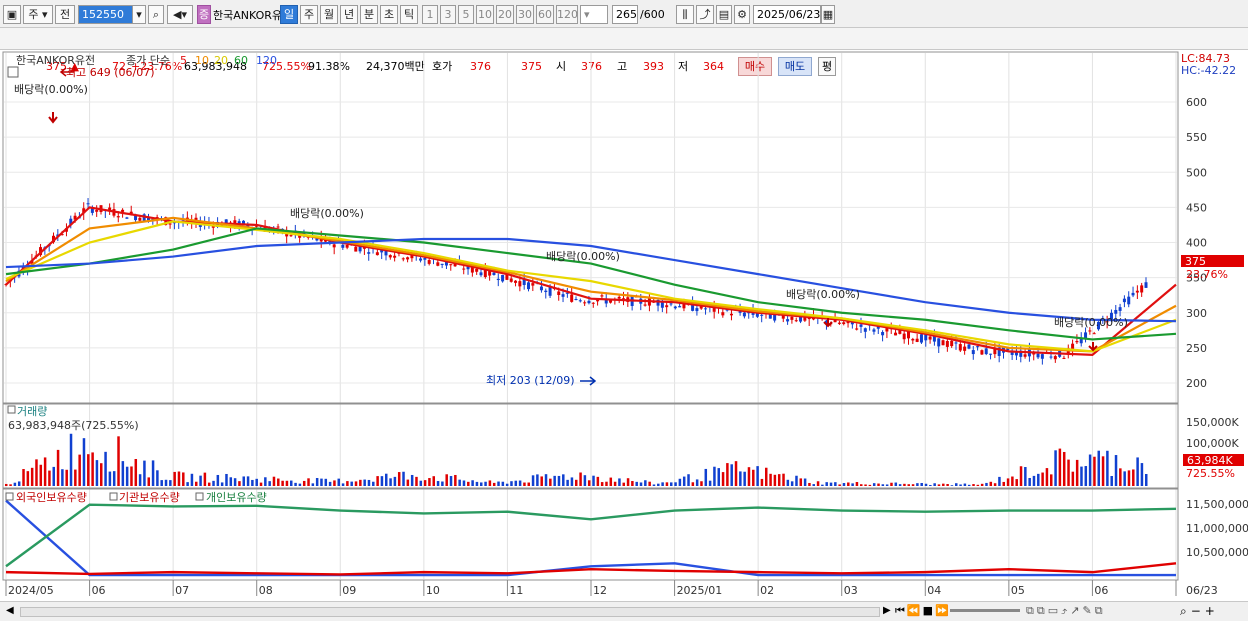 This screenshot has height=621, width=1248. What do you see at coordinates (289, 14) in the screenshot?
I see `tab-day: 일` at bounding box center [289, 14].